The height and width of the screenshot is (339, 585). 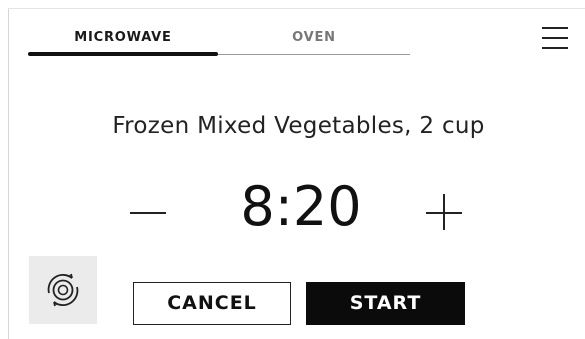 I want to click on mode-tabs: MICROWAVE OVEN, so click(x=219, y=42).